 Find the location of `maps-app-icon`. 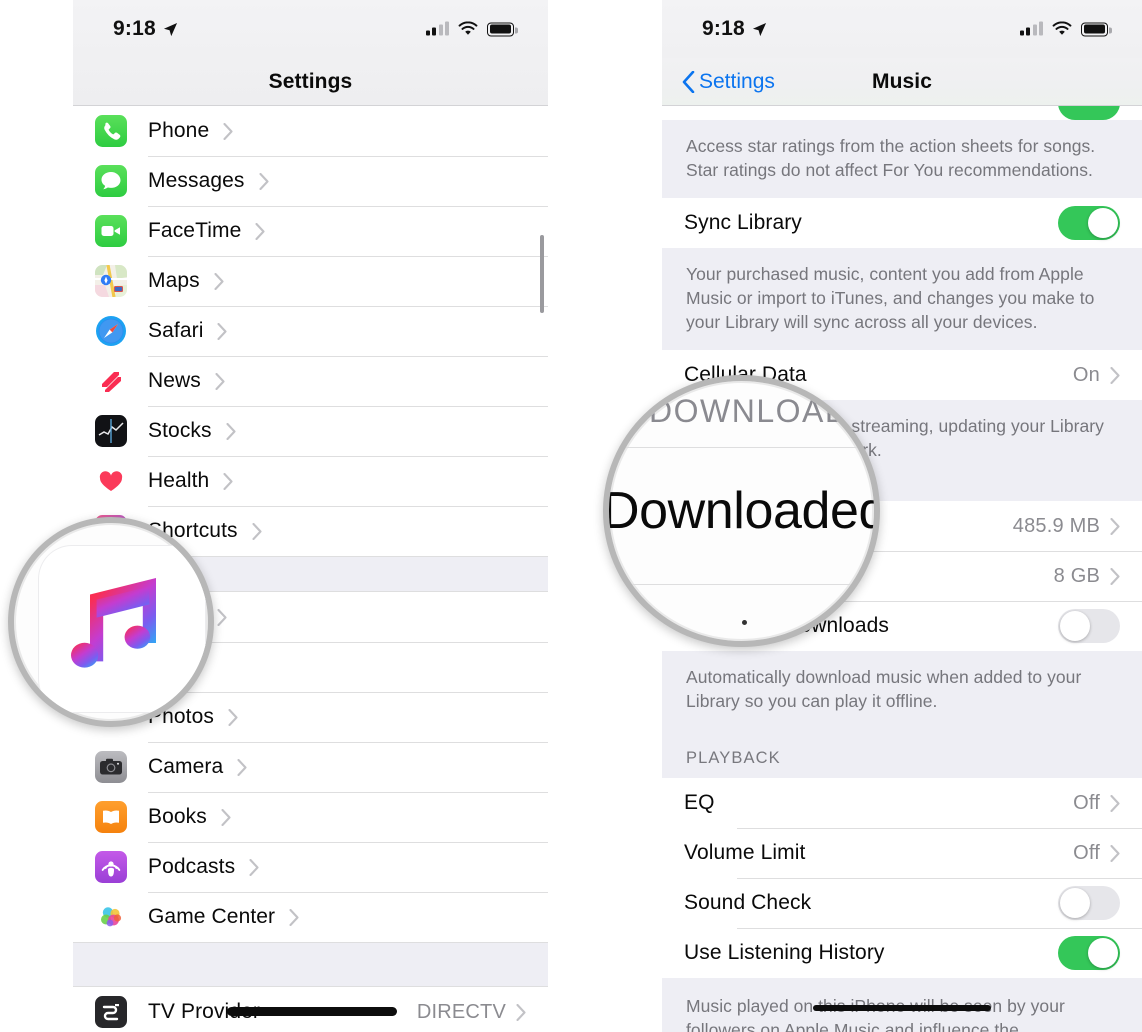

maps-app-icon is located at coordinates (111, 281).